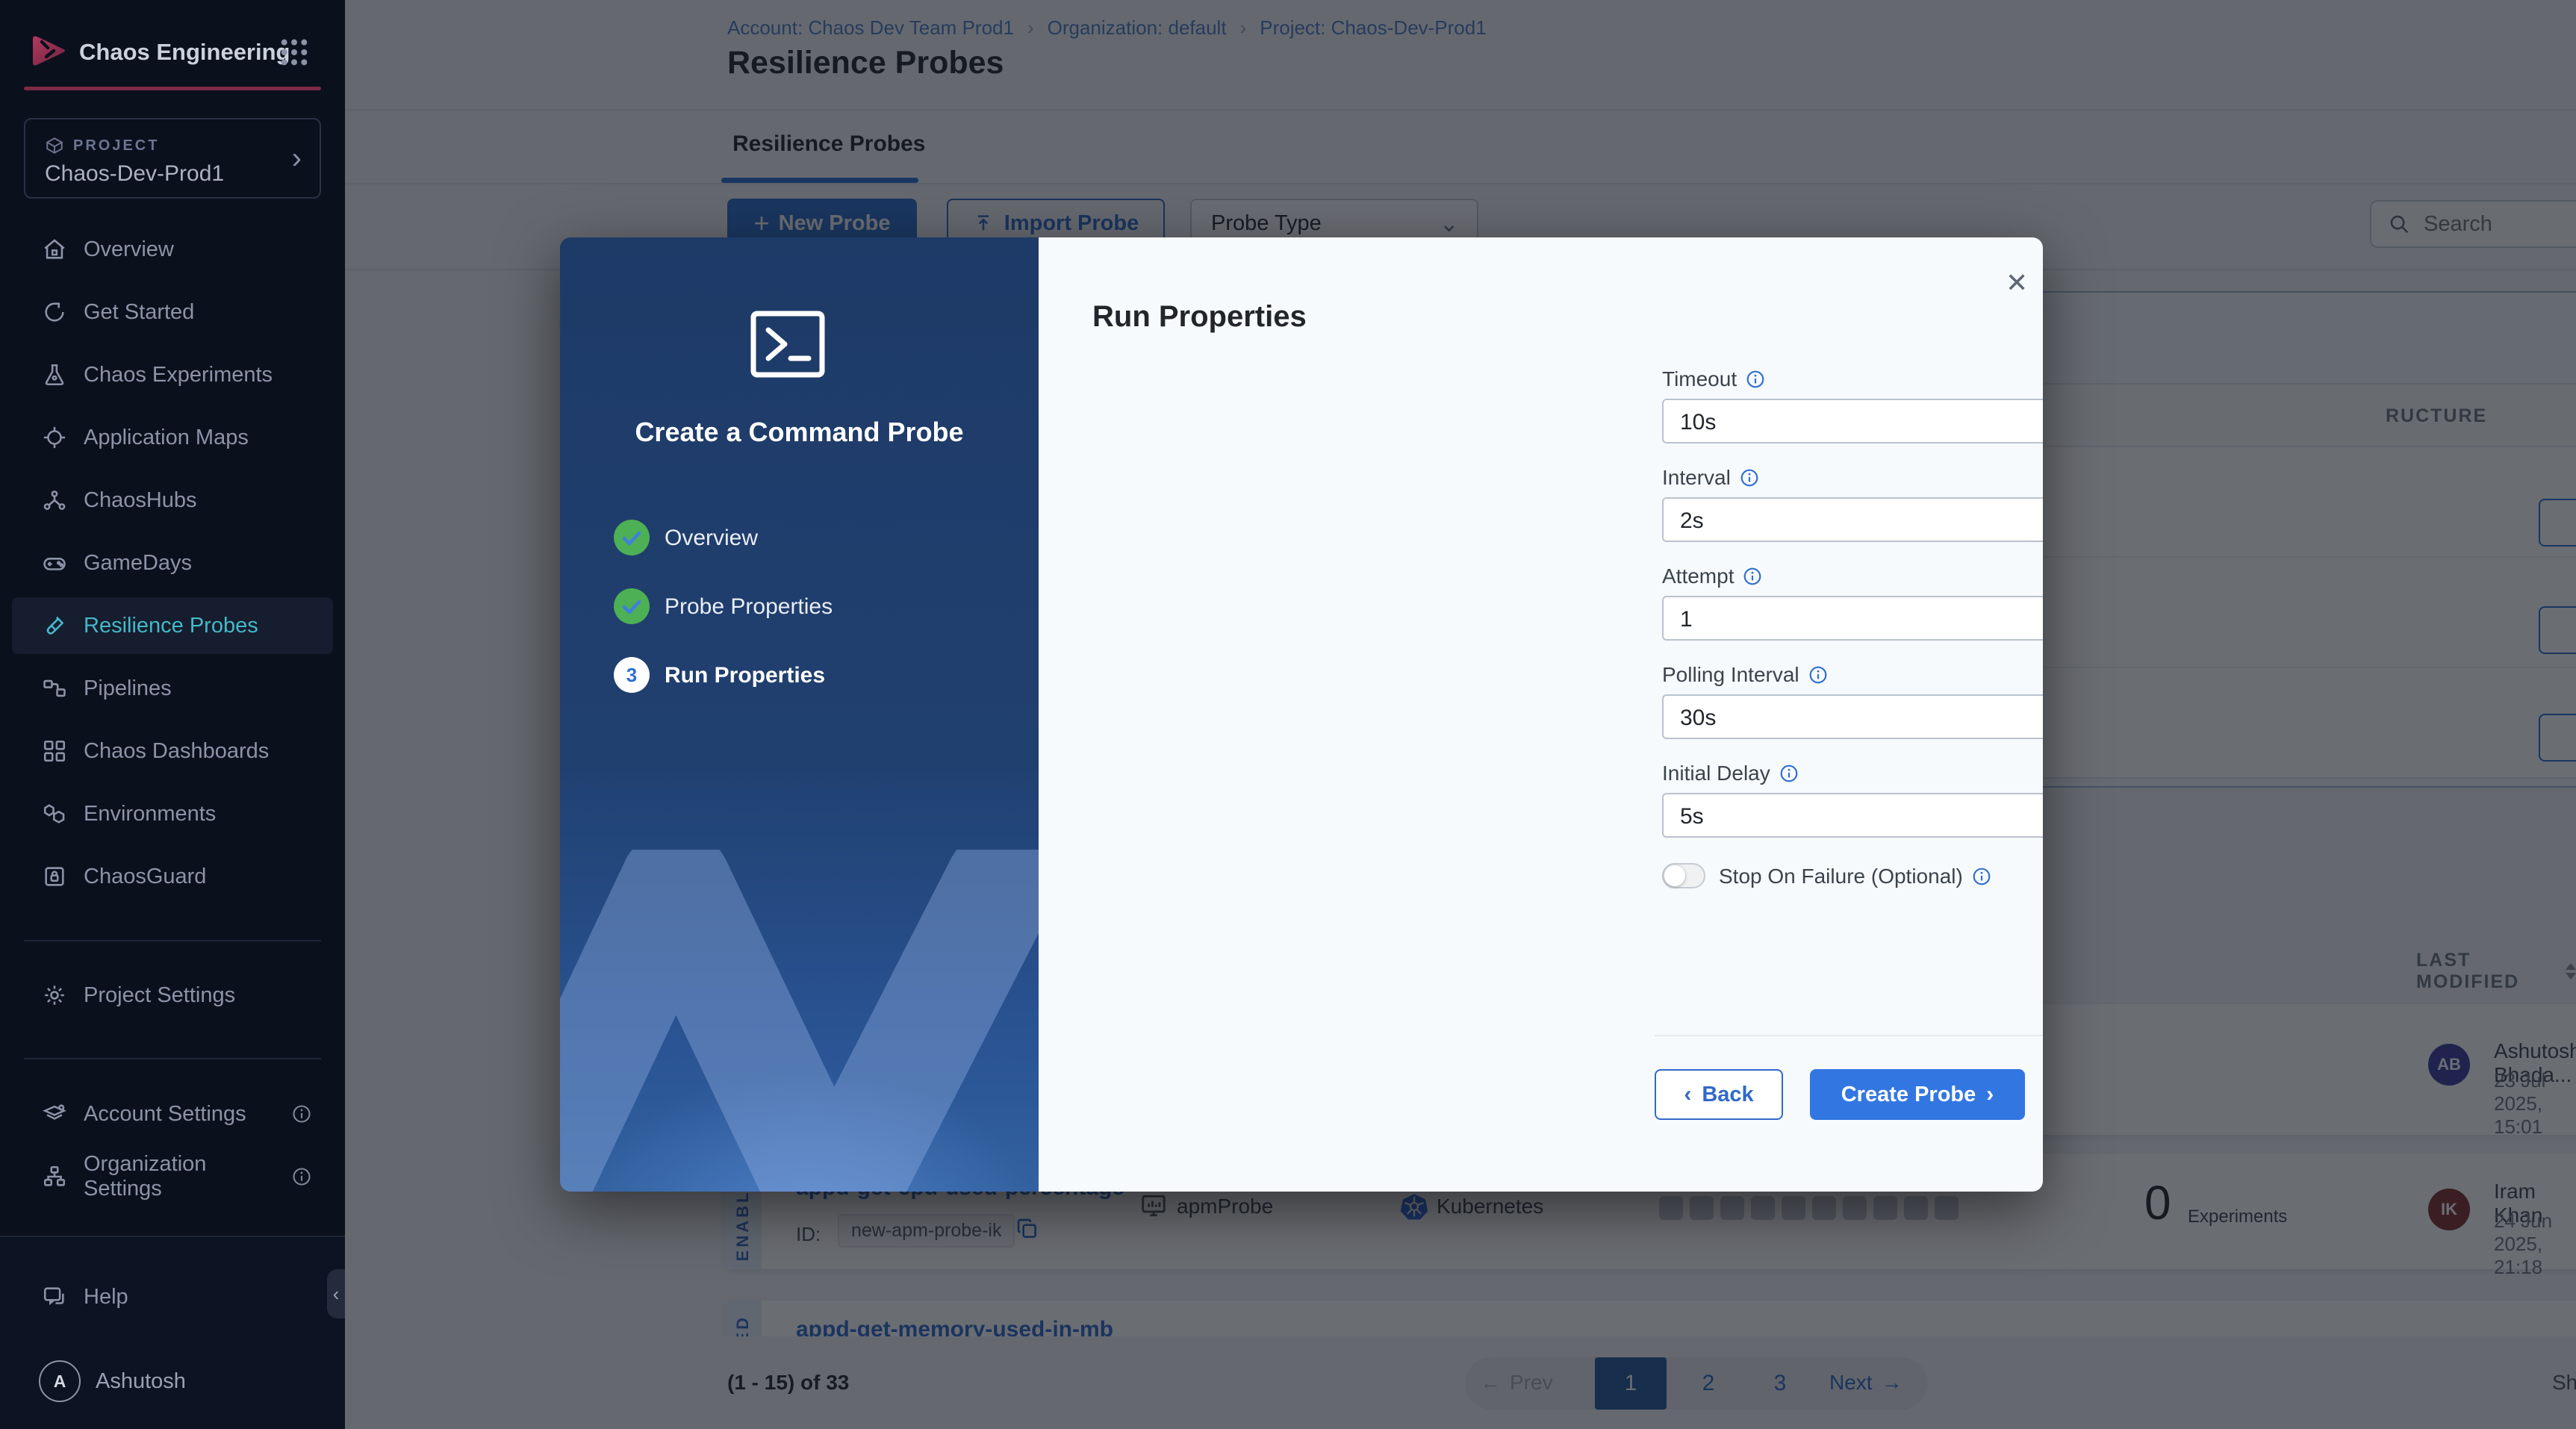  I want to click on field-label-polling-interval: Polling Interval, so click(1730, 674).